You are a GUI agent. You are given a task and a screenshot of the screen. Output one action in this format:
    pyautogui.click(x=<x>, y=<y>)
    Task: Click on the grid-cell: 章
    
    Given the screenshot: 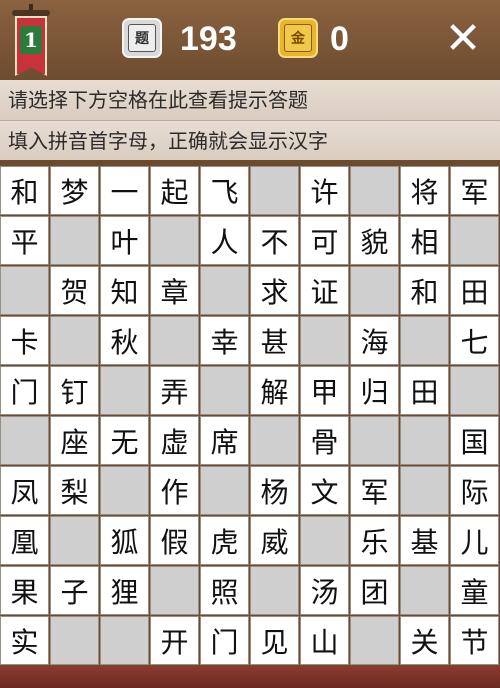 What is the action you would take?
    pyautogui.click(x=174, y=290)
    